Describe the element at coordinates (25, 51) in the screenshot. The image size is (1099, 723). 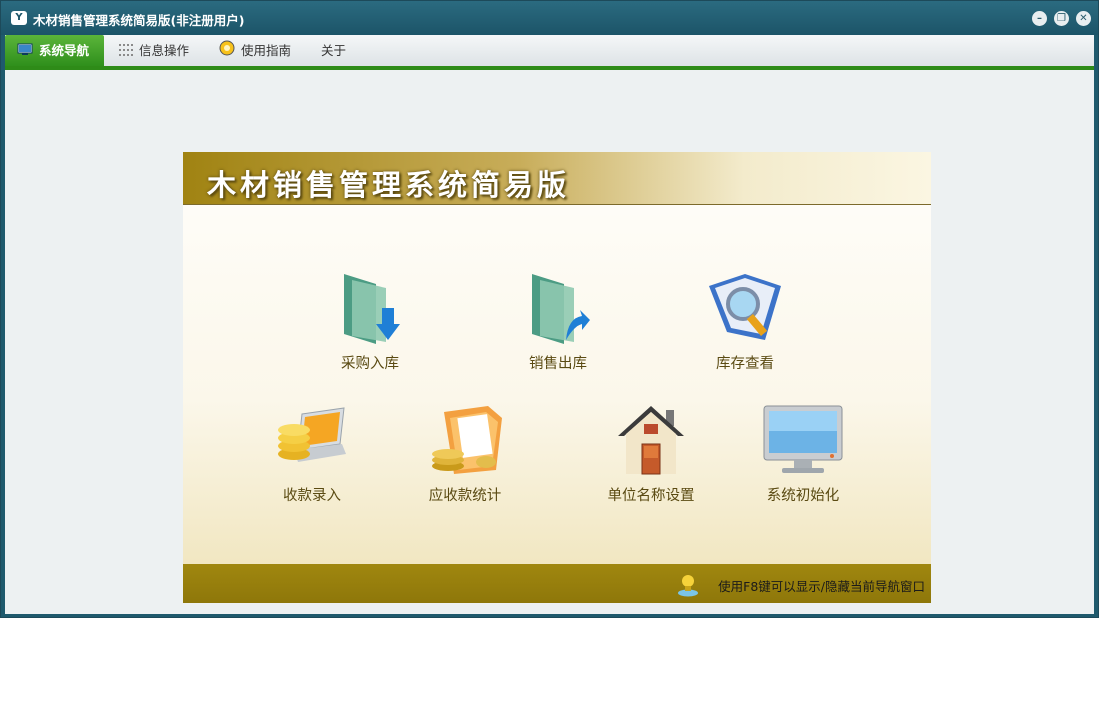
I see `monitor-icon` at that location.